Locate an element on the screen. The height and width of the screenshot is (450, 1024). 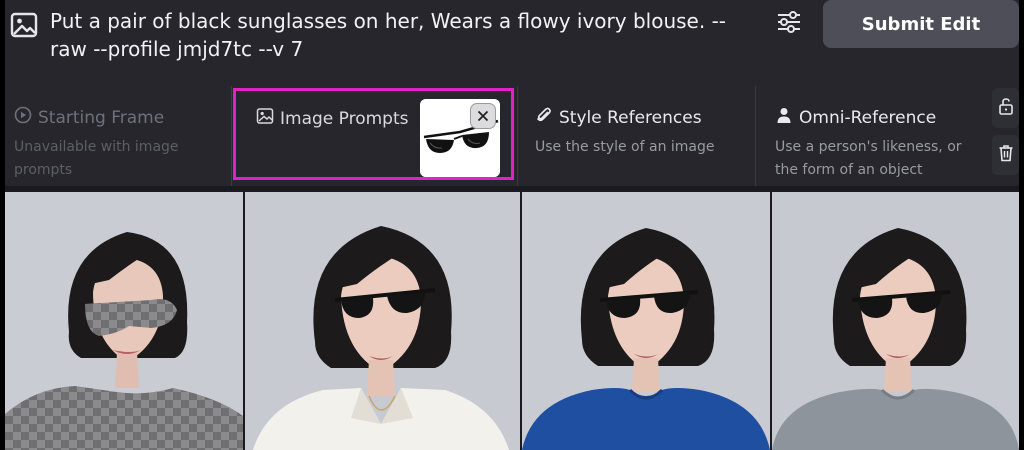
play-circle-icon is located at coordinates (23, 118).